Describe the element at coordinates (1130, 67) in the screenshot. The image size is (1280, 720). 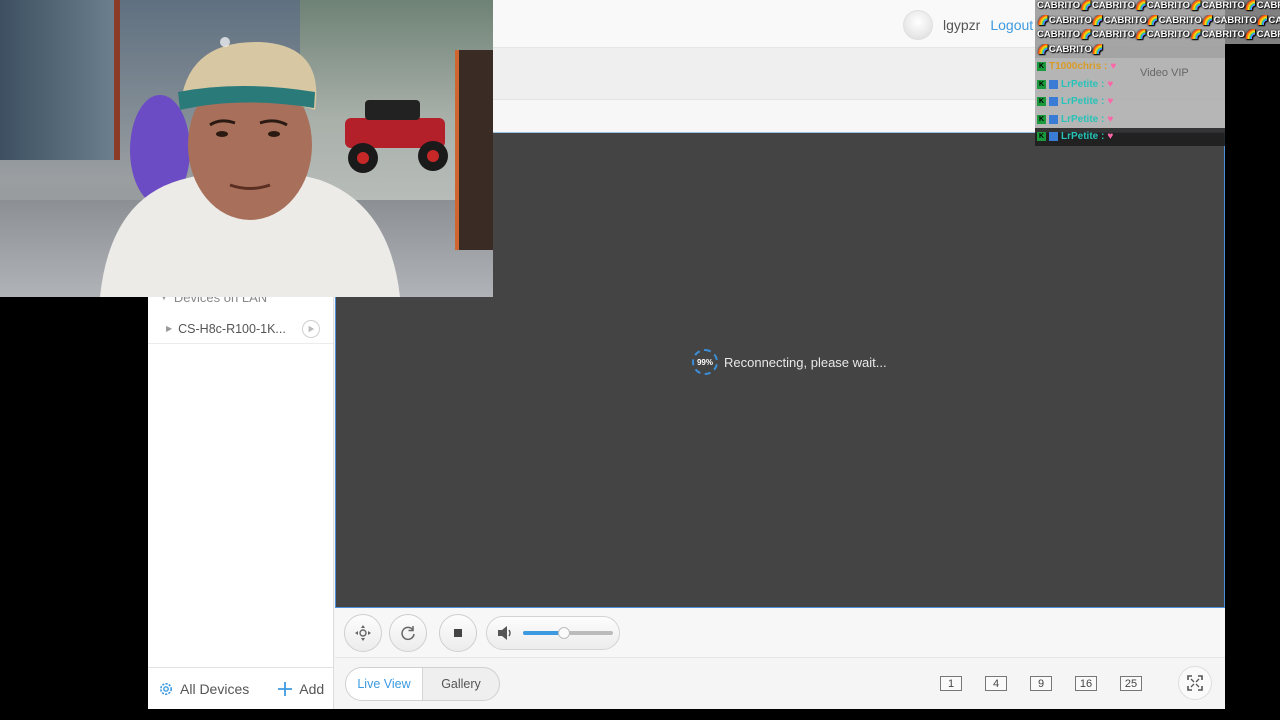
I see `chat-message: K T1000chris : ♥` at that location.